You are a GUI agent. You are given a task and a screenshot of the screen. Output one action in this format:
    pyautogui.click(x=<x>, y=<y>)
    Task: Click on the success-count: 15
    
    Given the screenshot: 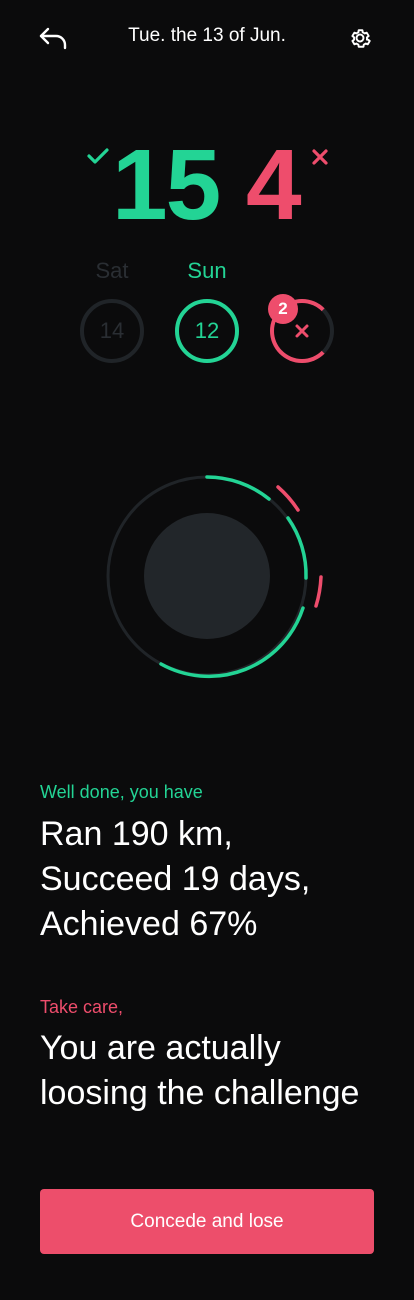 What is the action you would take?
    pyautogui.click(x=166, y=185)
    